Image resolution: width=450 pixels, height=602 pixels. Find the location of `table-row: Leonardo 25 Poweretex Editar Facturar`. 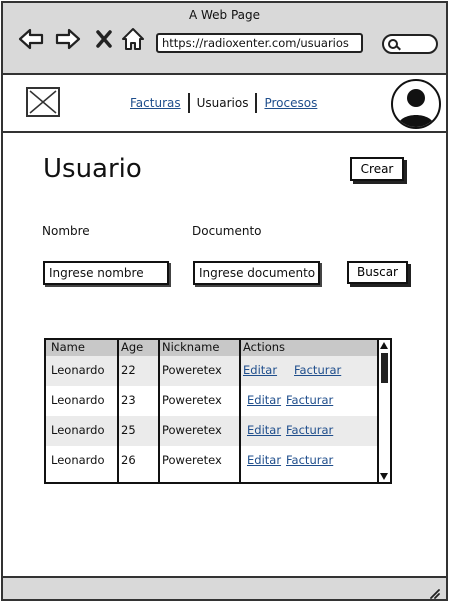

table-row: Leonardo 25 Poweretex Editar Facturar is located at coordinates (211, 431).